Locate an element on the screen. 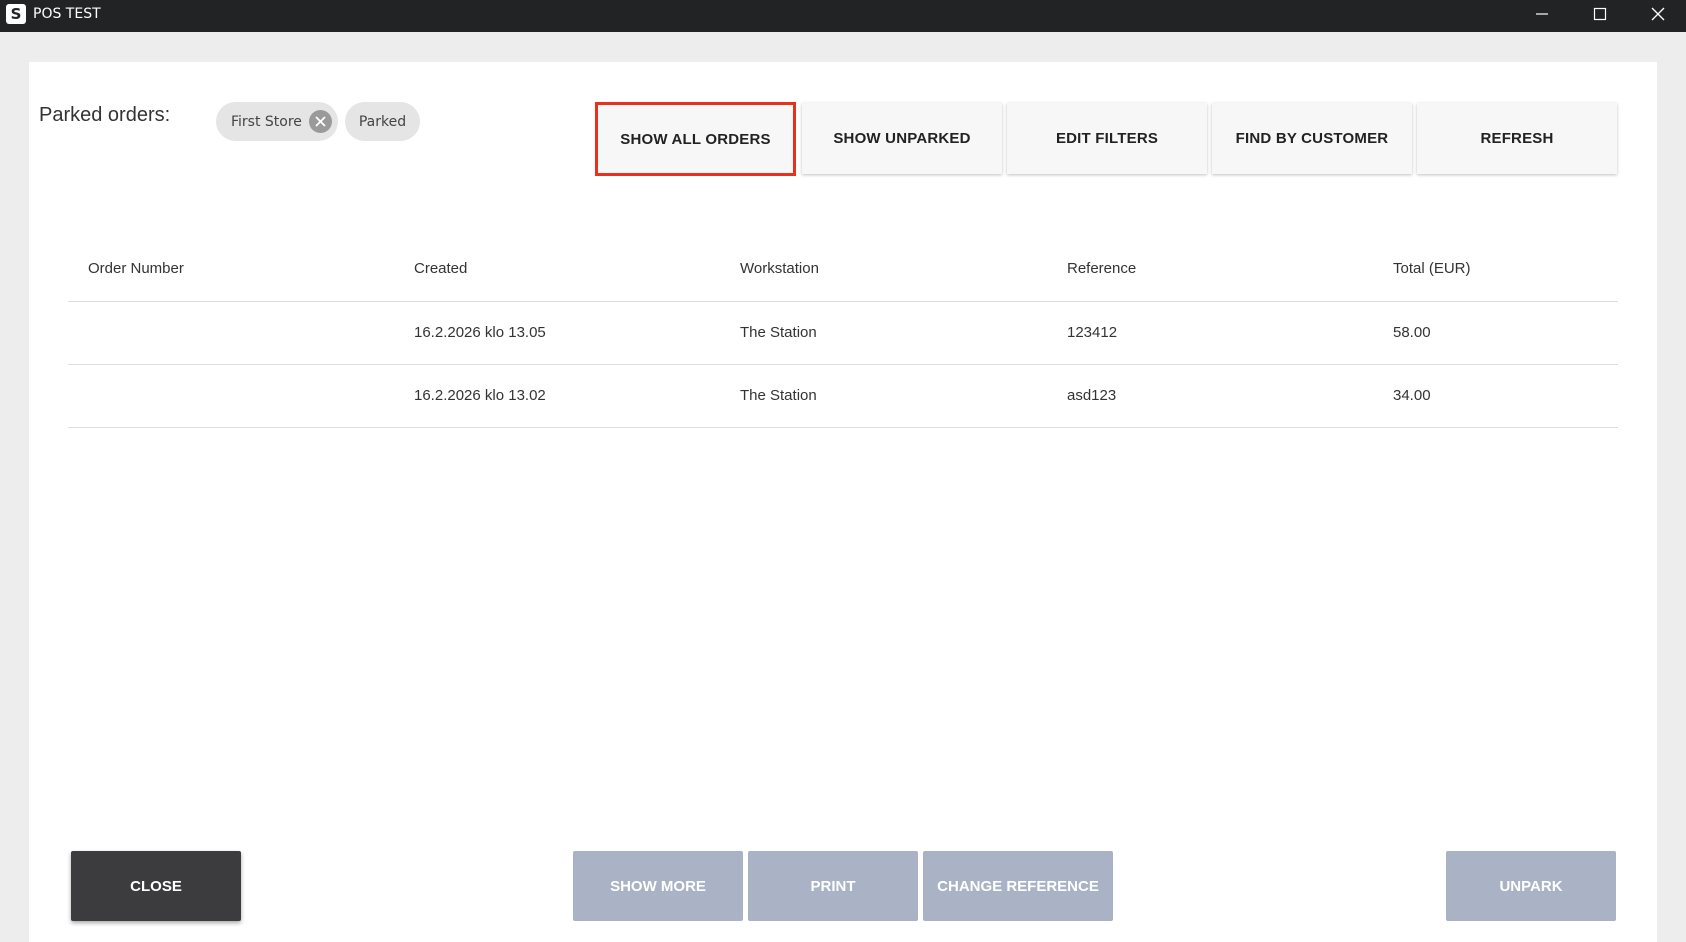  remove-chip-icon is located at coordinates (320, 121).